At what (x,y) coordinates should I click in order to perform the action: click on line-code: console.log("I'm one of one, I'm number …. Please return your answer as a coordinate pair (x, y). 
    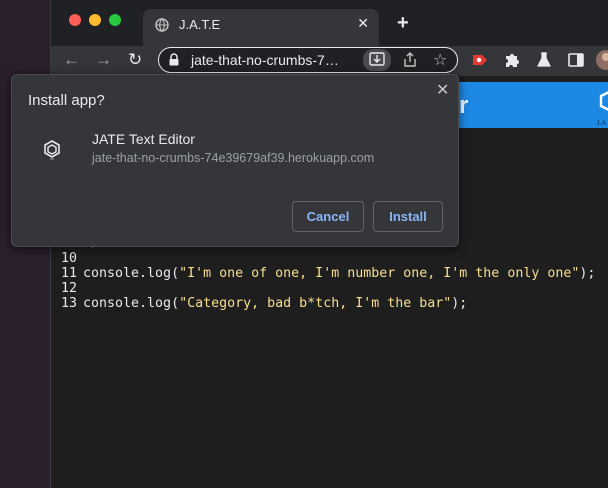
    Looking at the image, I should click on (339, 273).